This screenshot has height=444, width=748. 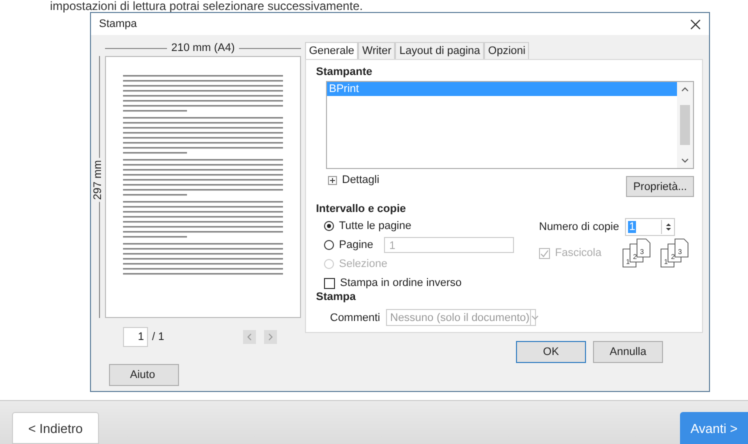 I want to click on page-width-label: 210 mm (A4), so click(x=203, y=48).